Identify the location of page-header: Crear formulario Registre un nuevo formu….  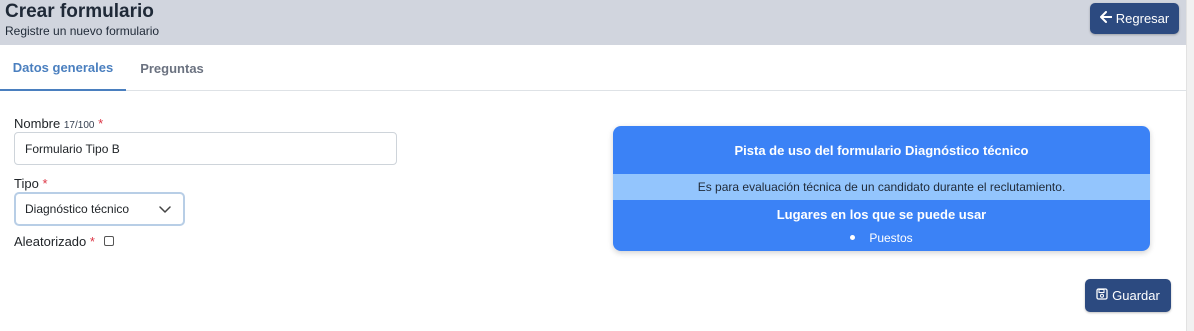
(593, 22).